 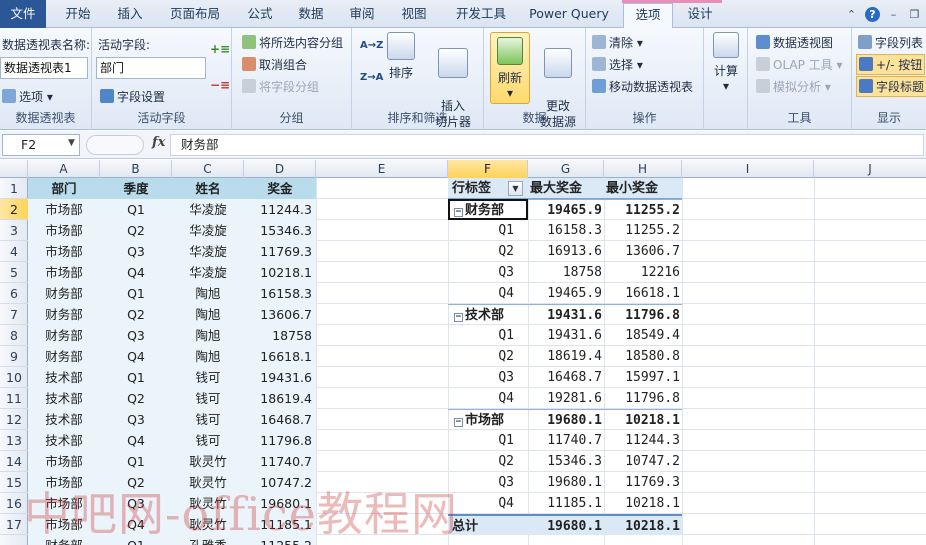 What do you see at coordinates (645, 315) in the screenshot?
I see `pivot-min-value: 11796.8` at bounding box center [645, 315].